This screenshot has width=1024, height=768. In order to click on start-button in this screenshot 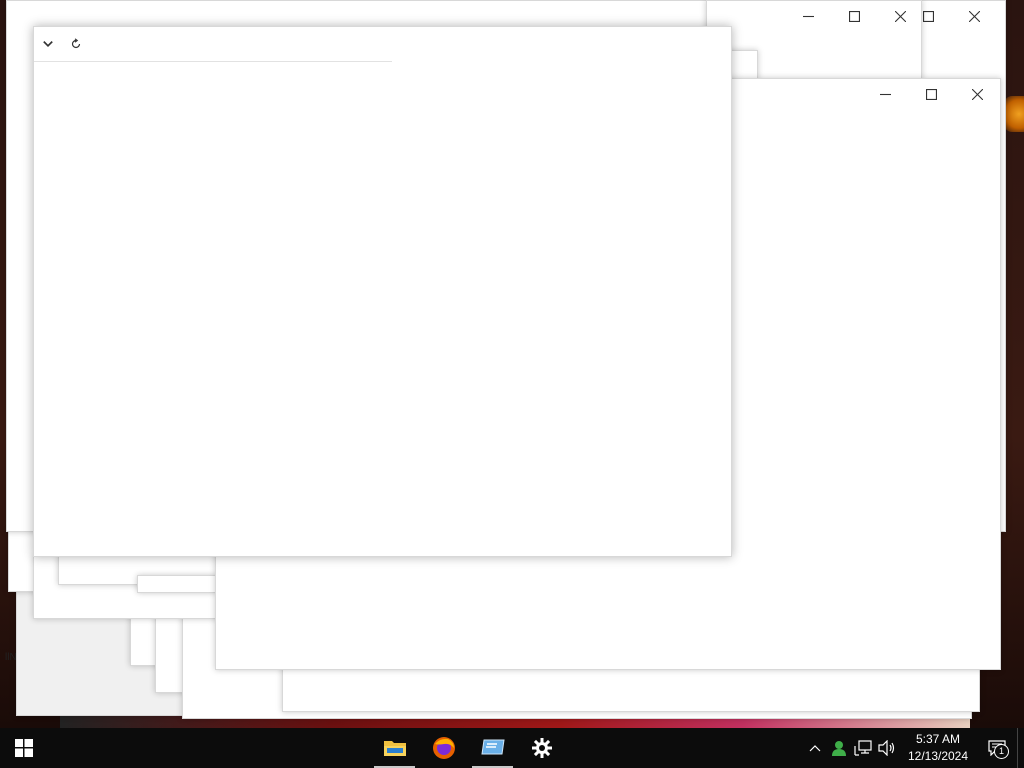, I will do `click(24, 748)`.